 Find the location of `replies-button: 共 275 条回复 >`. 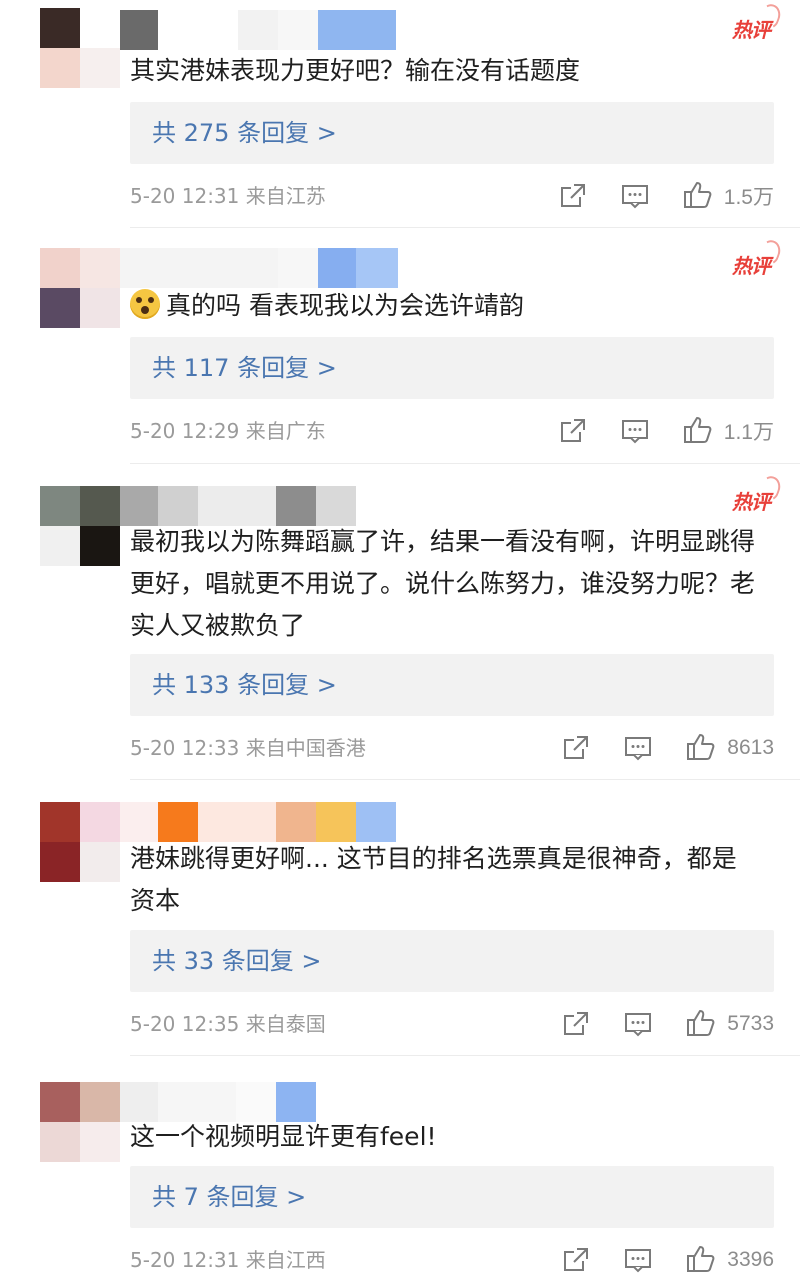

replies-button: 共 275 条回复 > is located at coordinates (452, 133).